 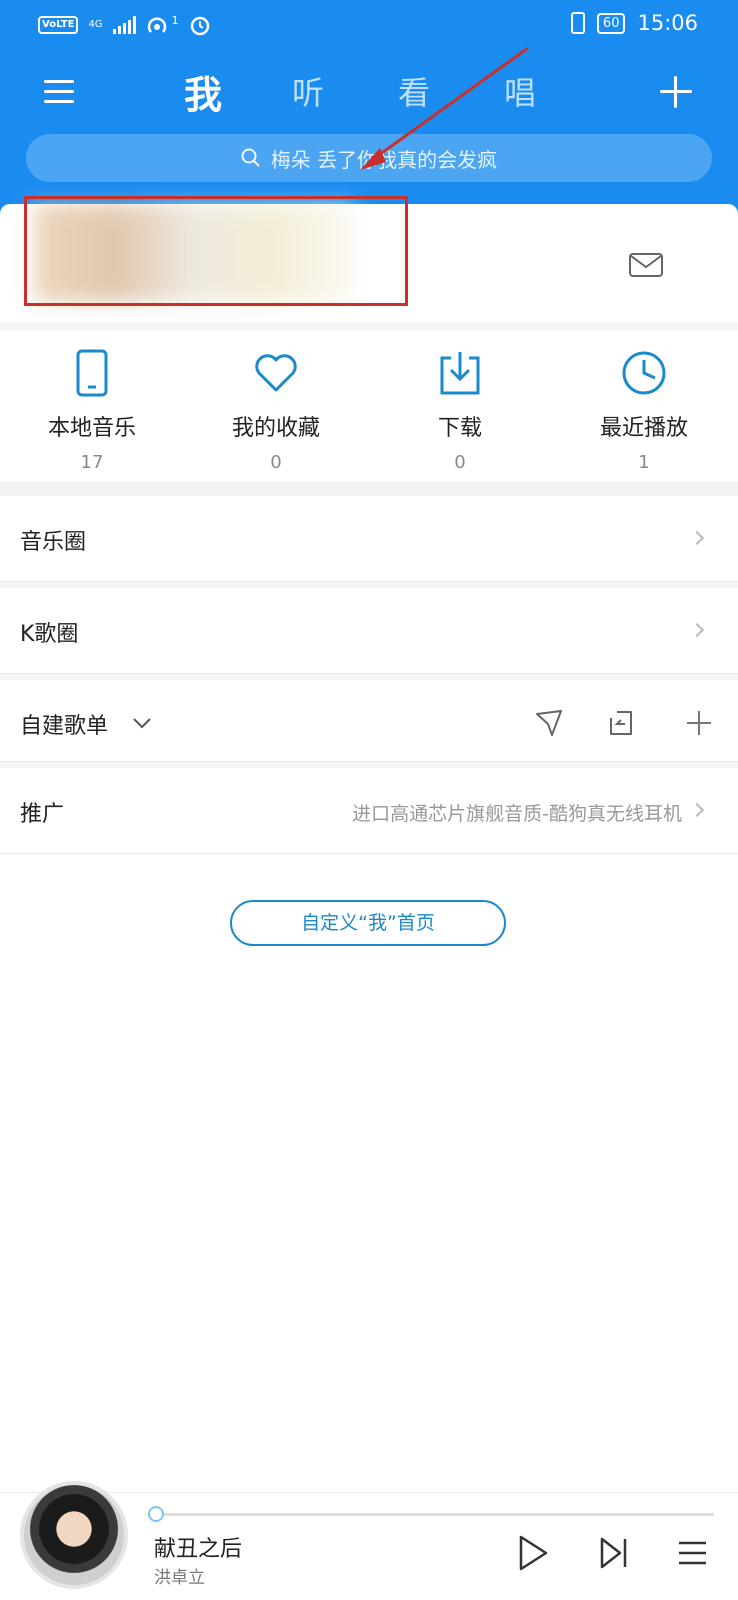 What do you see at coordinates (275, 428) in the screenshot?
I see `quick-label: 我的收藏` at bounding box center [275, 428].